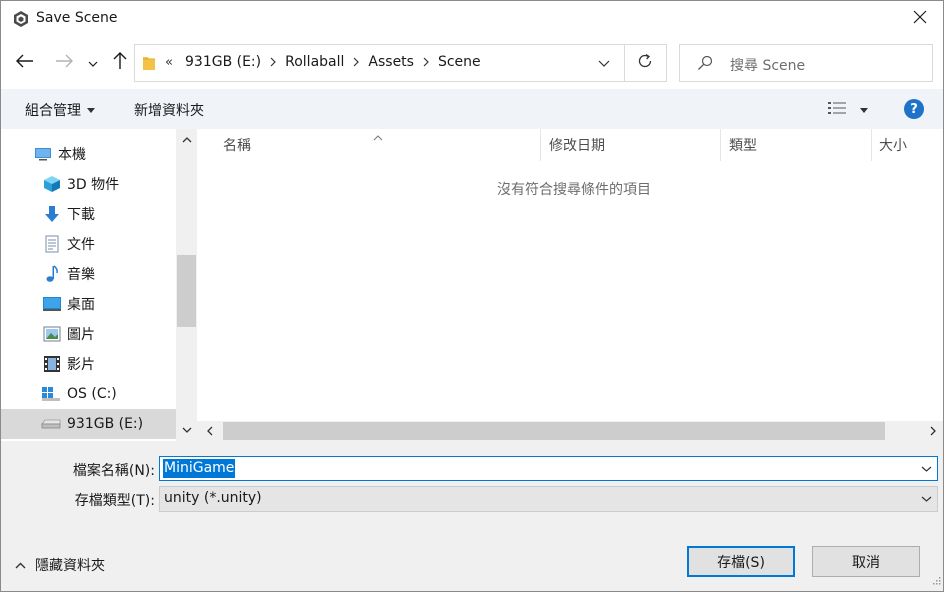 Image resolution: width=944 pixels, height=592 pixels. Describe the element at coordinates (169, 62) in the screenshot. I see `breadcrumb-overflow: «` at that location.